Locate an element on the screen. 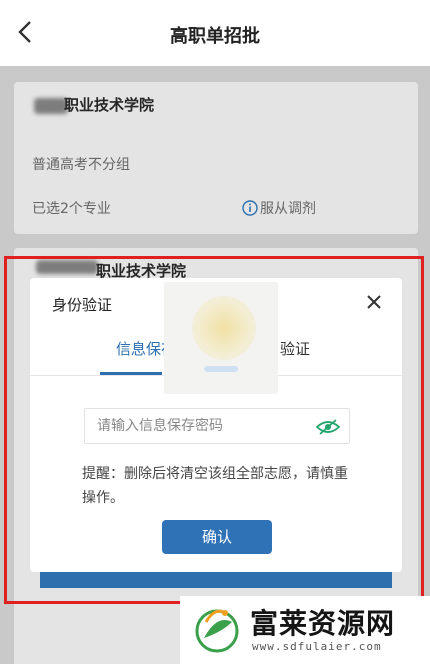  dialog-title: 身份验证 is located at coordinates (82, 305).